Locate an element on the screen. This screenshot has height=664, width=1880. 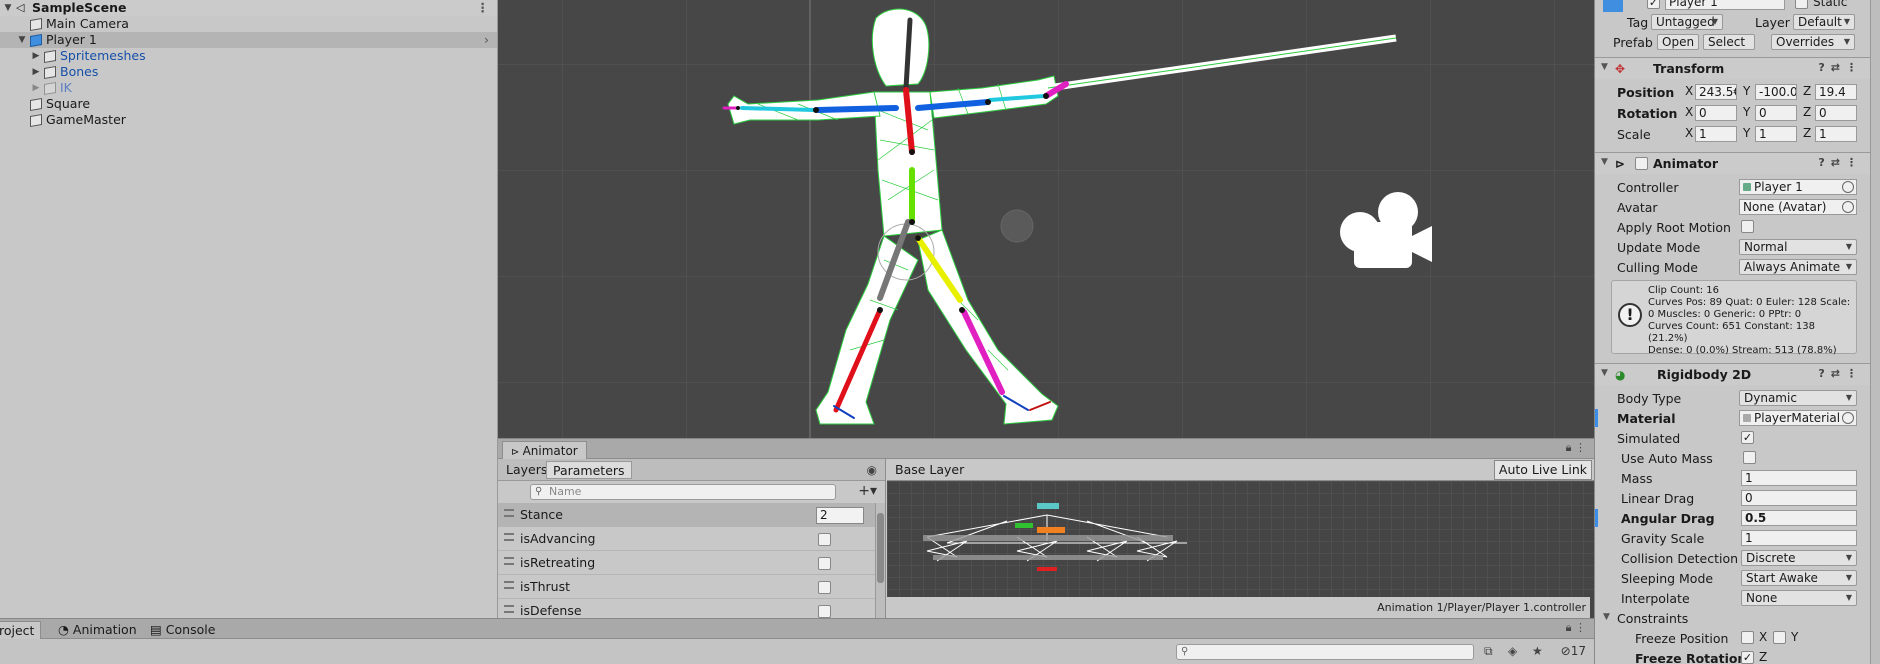
state-node-active is located at coordinates (1024, 525).